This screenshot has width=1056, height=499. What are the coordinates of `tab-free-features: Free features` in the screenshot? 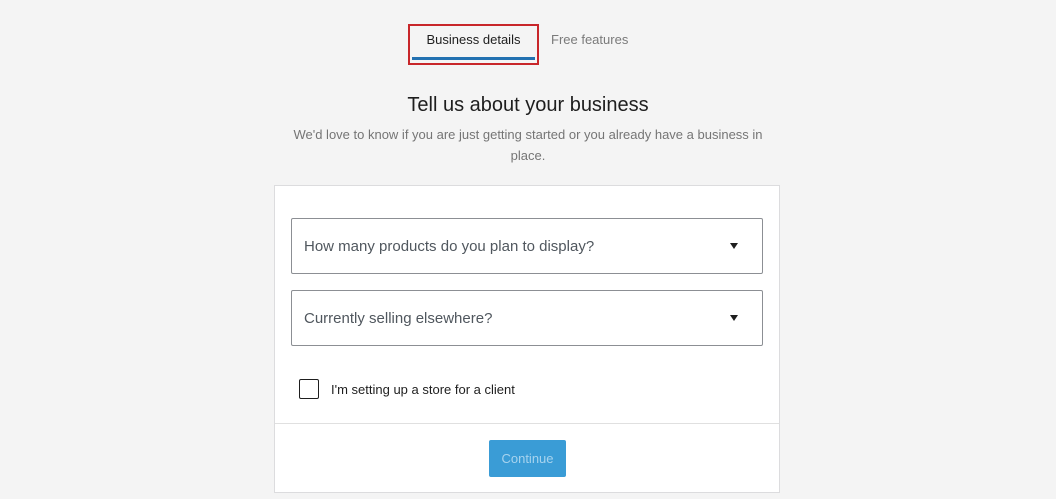 It's located at (589, 44).